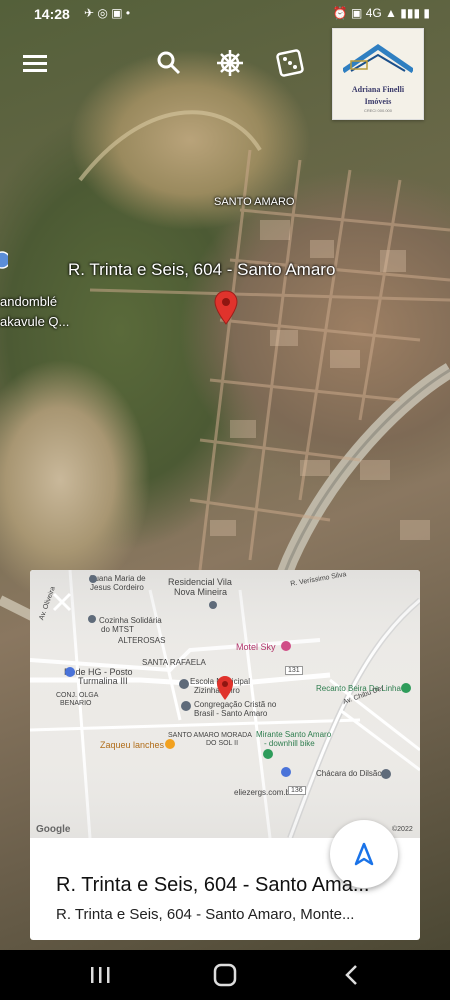 The height and width of the screenshot is (1000, 450). Describe the element at coordinates (235, 704) in the screenshot. I see `map-label-congregacao: Congregação Cristã no` at that location.